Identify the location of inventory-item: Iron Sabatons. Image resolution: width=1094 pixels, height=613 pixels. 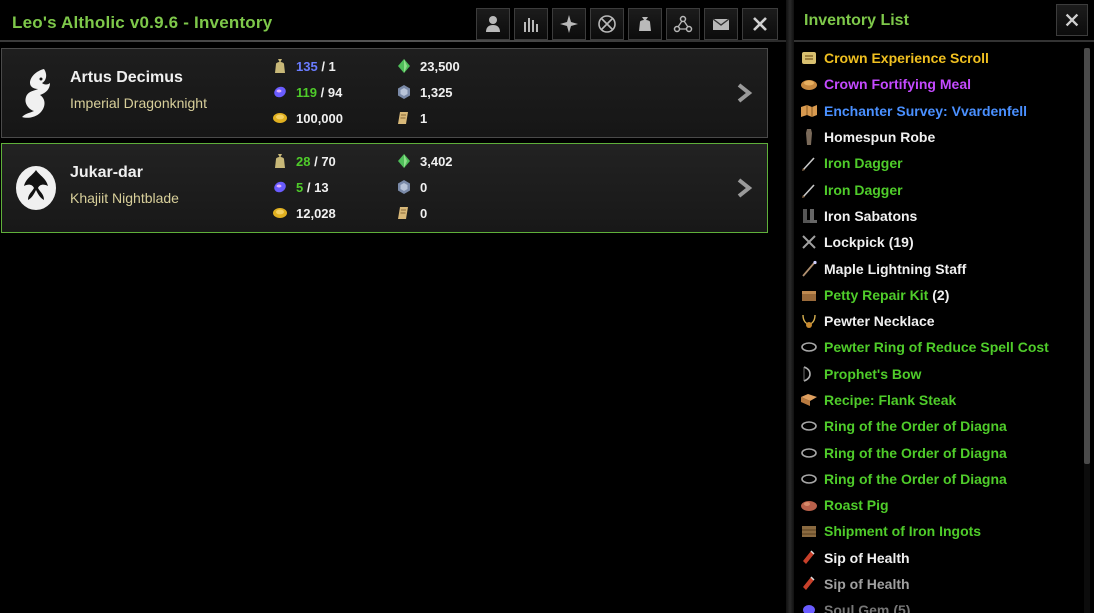
(941, 216).